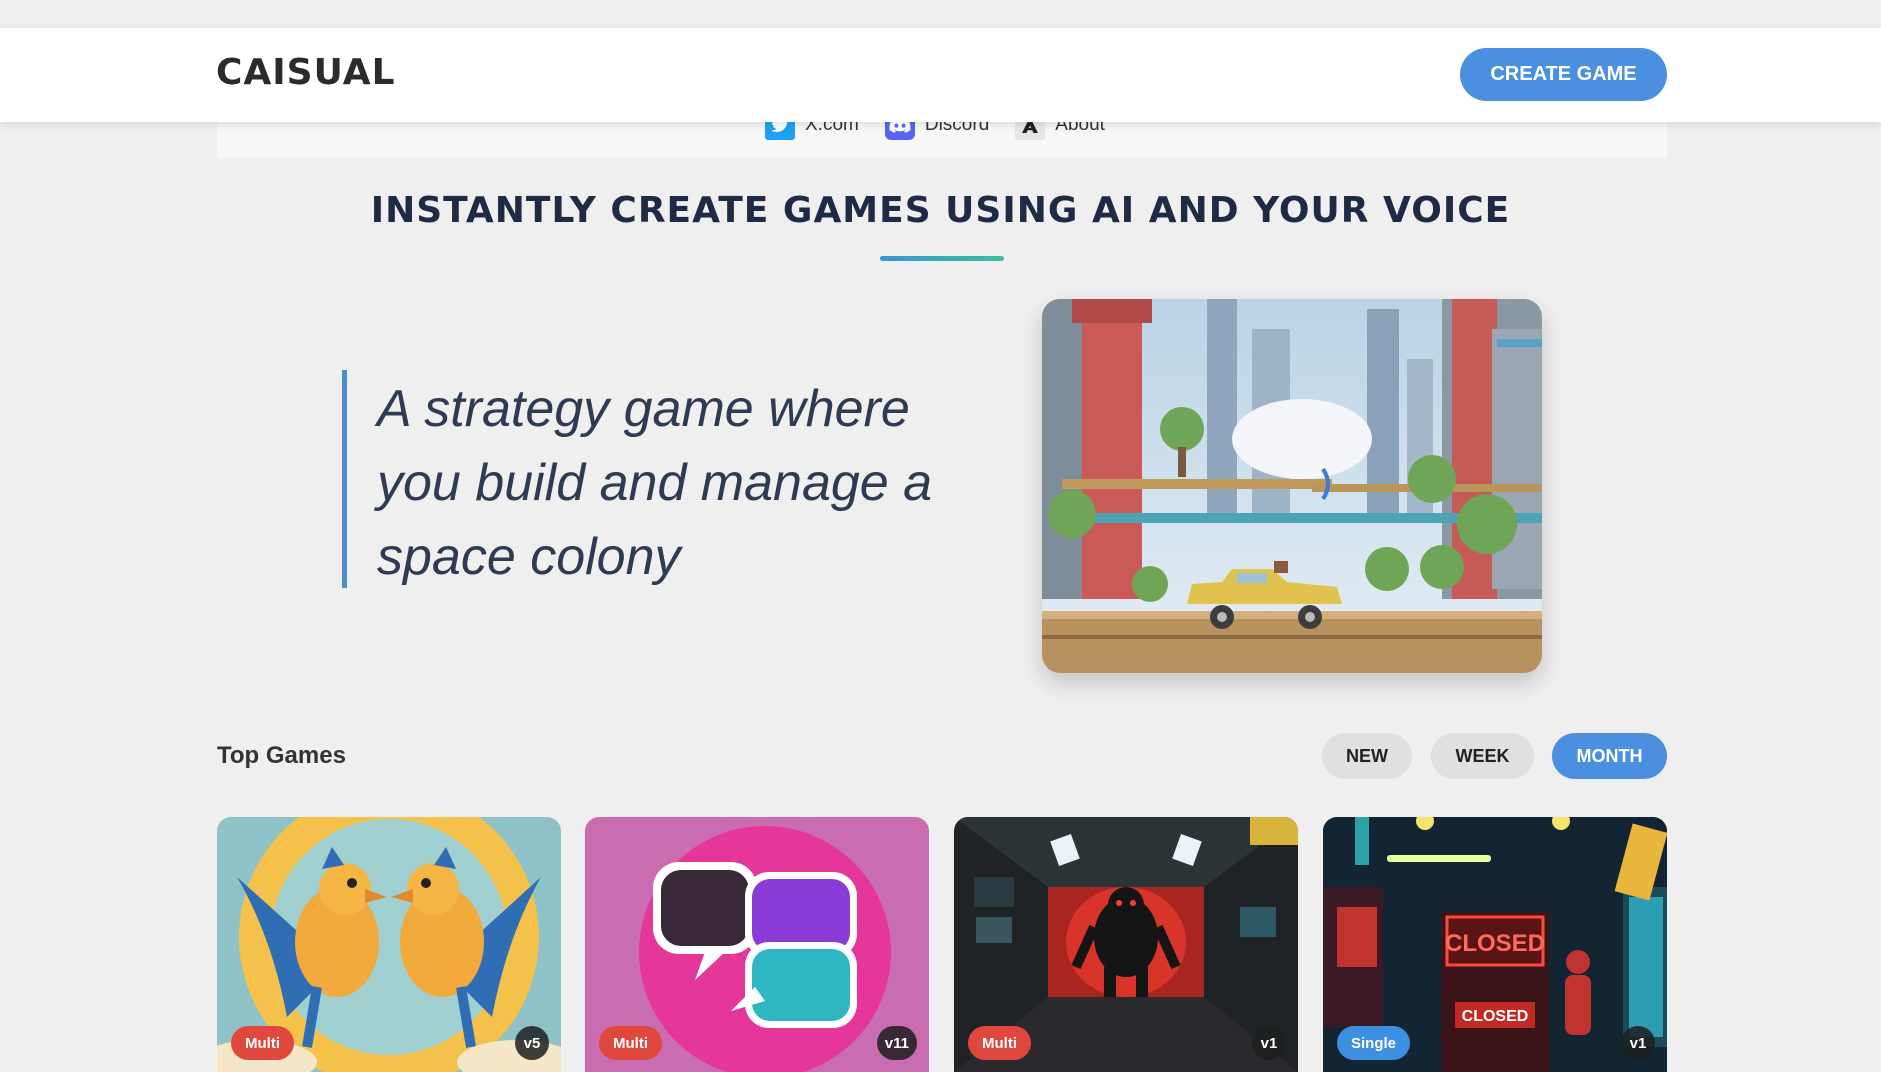 This screenshot has width=1881, height=1072. What do you see at coordinates (389, 944) in the screenshot?
I see `game-card: Multi v5` at bounding box center [389, 944].